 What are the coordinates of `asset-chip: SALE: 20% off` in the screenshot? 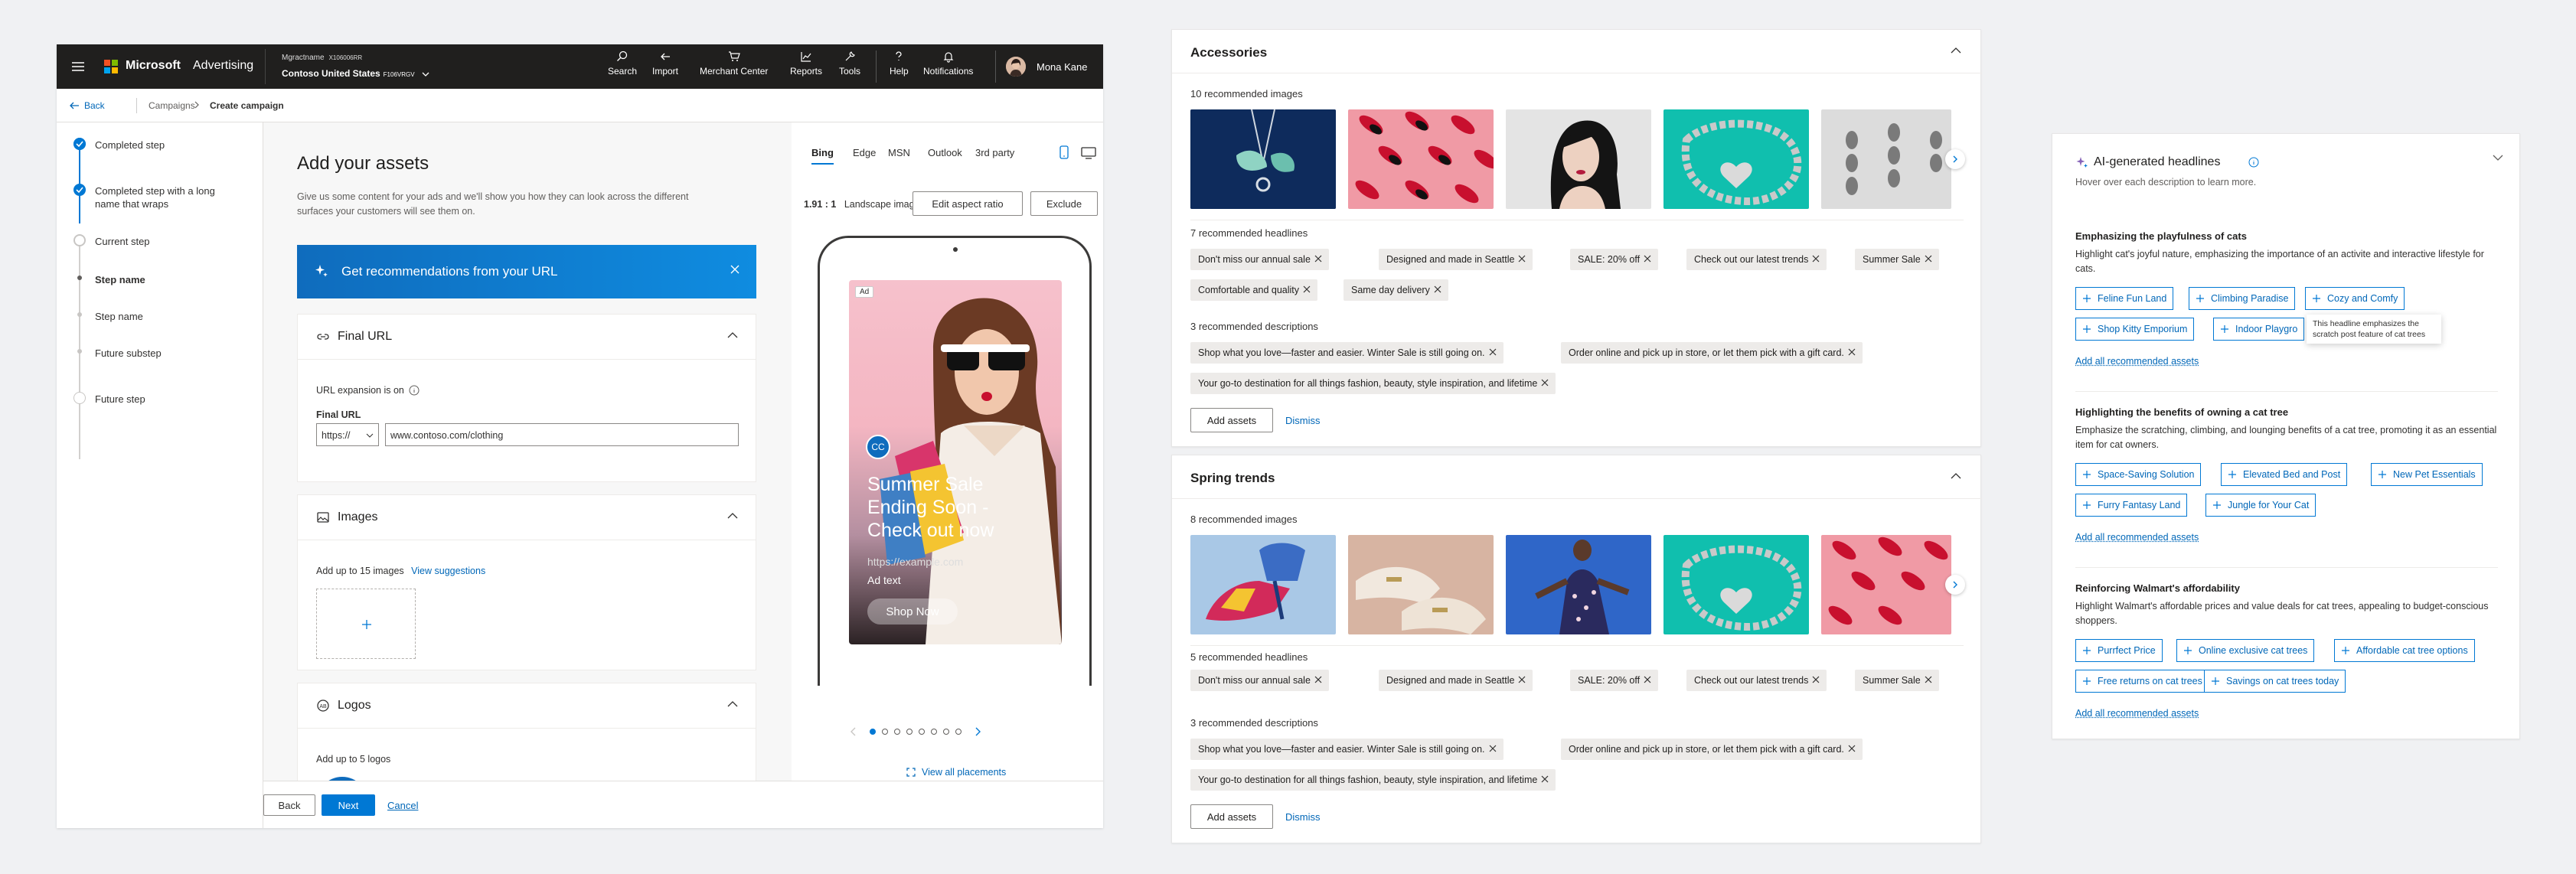 It's located at (1614, 680).